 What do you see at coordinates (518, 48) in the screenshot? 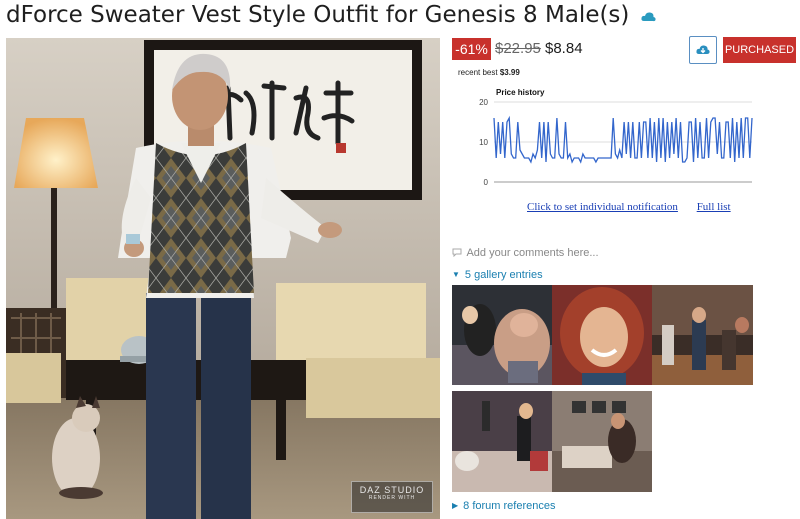
I see `old-price: $22.95` at bounding box center [518, 48].